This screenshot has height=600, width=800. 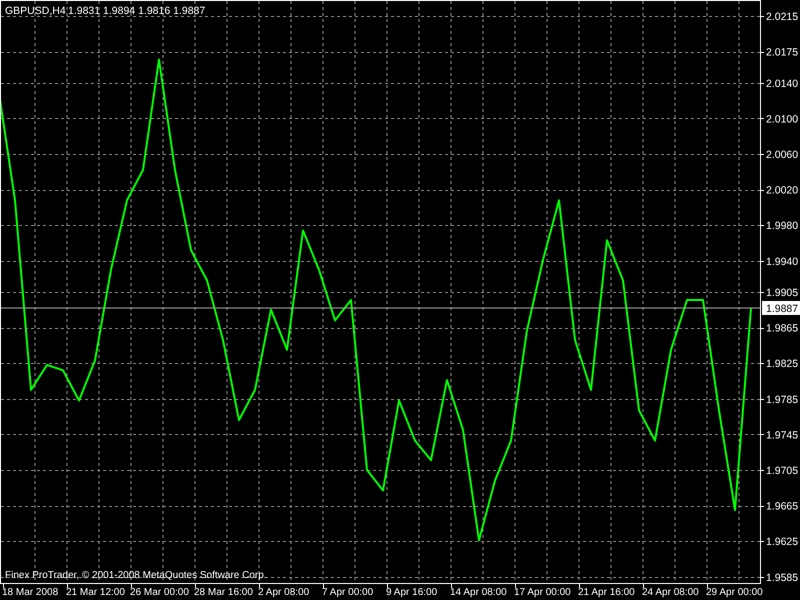 What do you see at coordinates (782, 328) in the screenshot?
I see `y-axis-label: 1.9865` at bounding box center [782, 328].